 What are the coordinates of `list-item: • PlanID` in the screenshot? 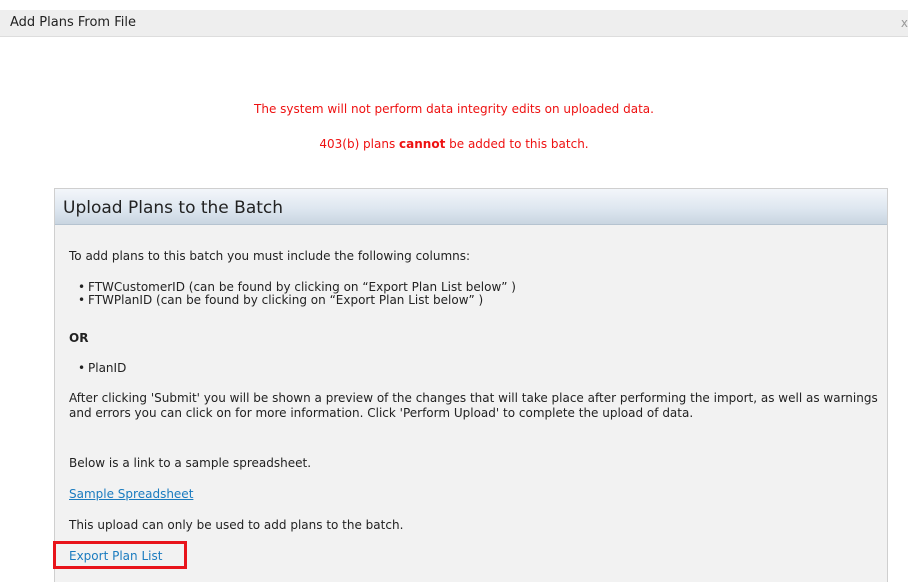 It's located at (102, 368).